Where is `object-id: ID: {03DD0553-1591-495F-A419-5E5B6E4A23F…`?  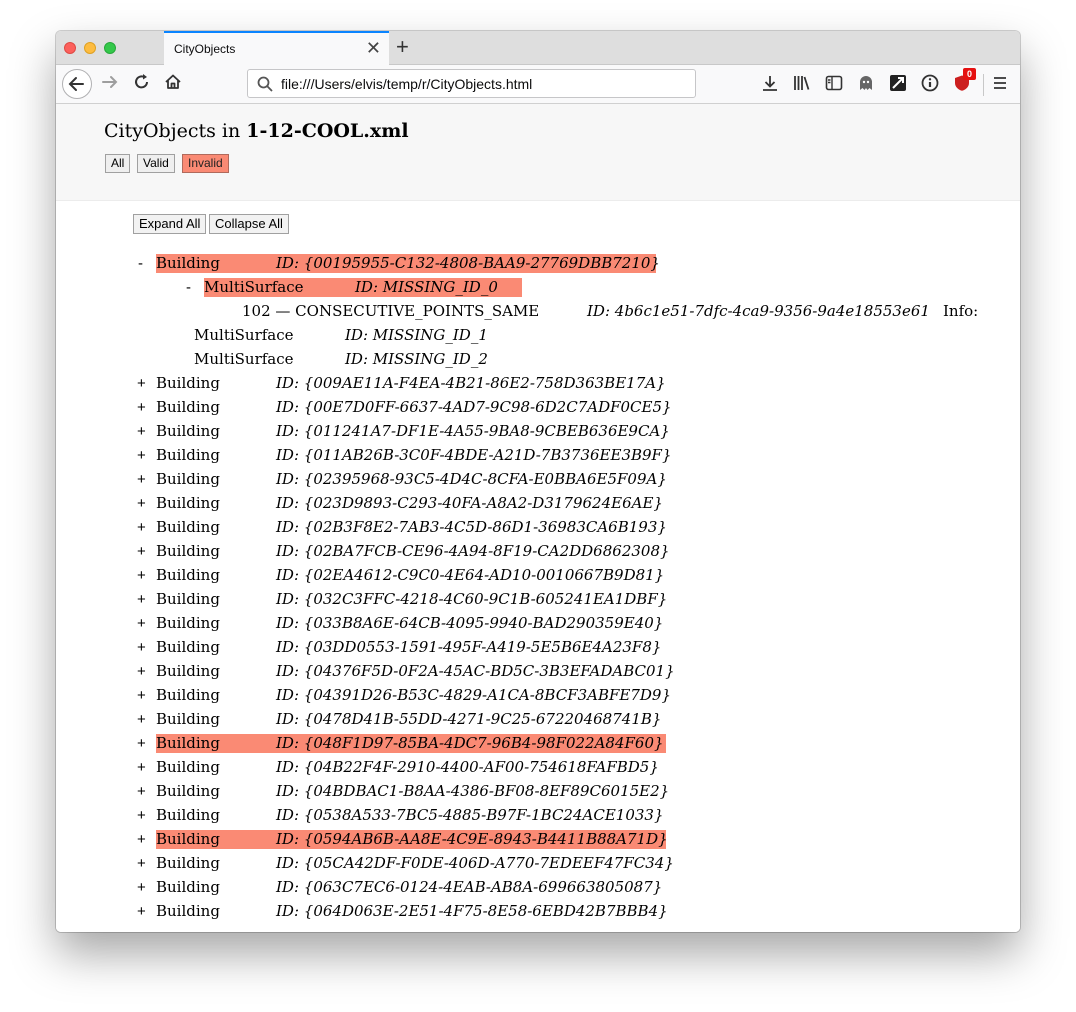 object-id: ID: {03DD0553-1591-495F-A419-5E5B6E4A23F… is located at coordinates (469, 647).